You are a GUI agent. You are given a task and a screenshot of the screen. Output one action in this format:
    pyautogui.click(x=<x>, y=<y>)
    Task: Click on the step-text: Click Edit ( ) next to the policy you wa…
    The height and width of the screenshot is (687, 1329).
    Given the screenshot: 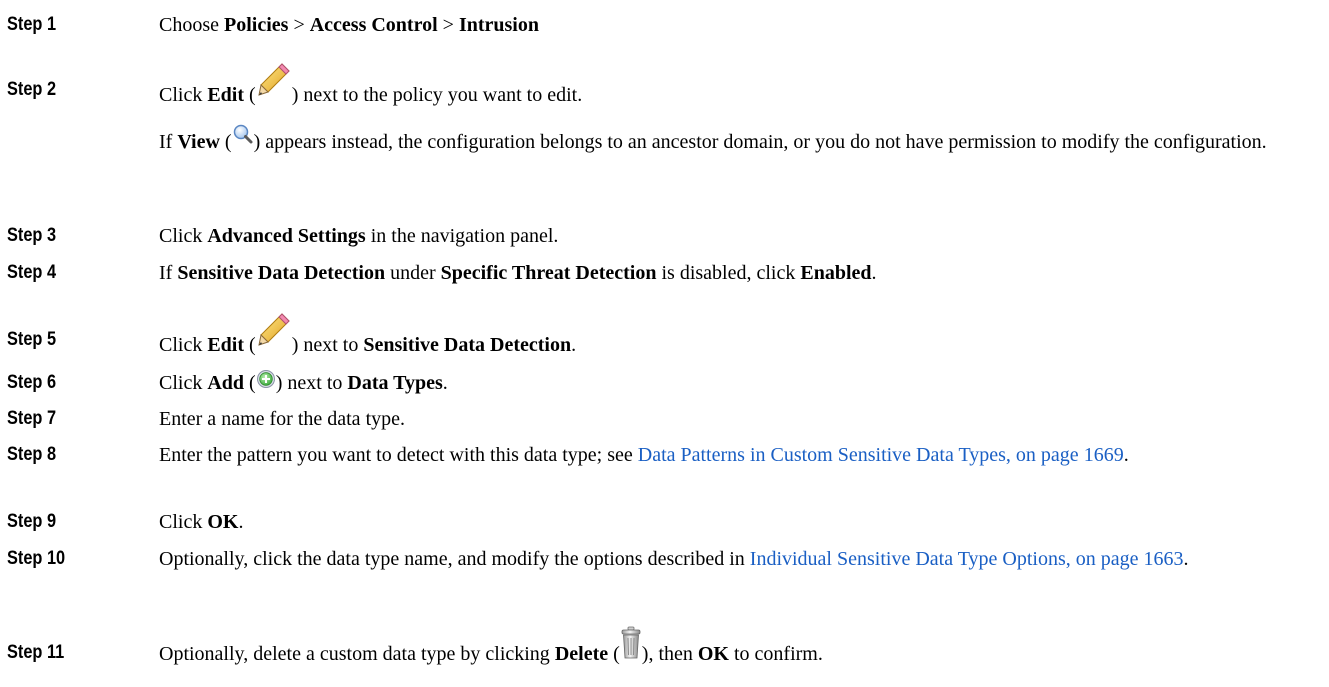 What is the action you would take?
    pyautogui.click(x=734, y=86)
    